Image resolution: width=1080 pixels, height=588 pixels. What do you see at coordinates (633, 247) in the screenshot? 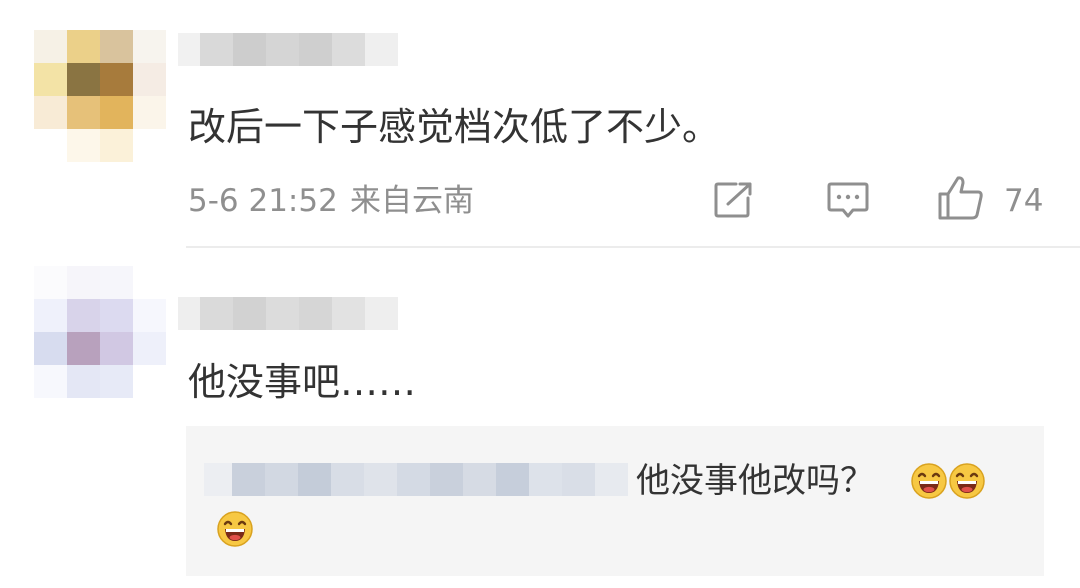
I see `comment-divider` at bounding box center [633, 247].